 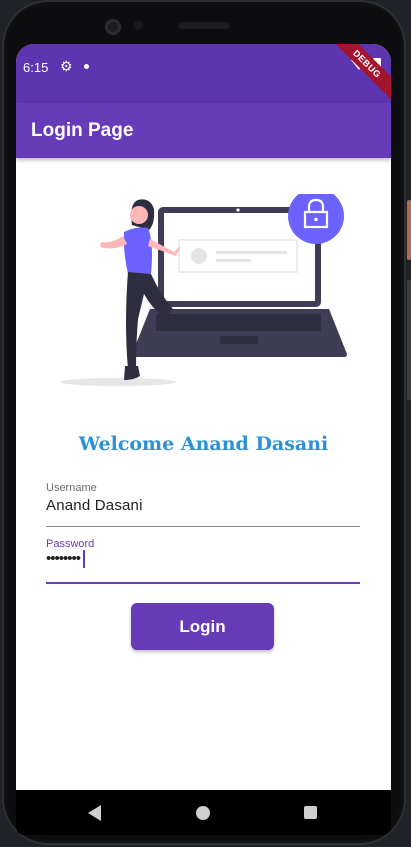 I want to click on username-field: Username Anand Dasani, so click(x=203, y=504).